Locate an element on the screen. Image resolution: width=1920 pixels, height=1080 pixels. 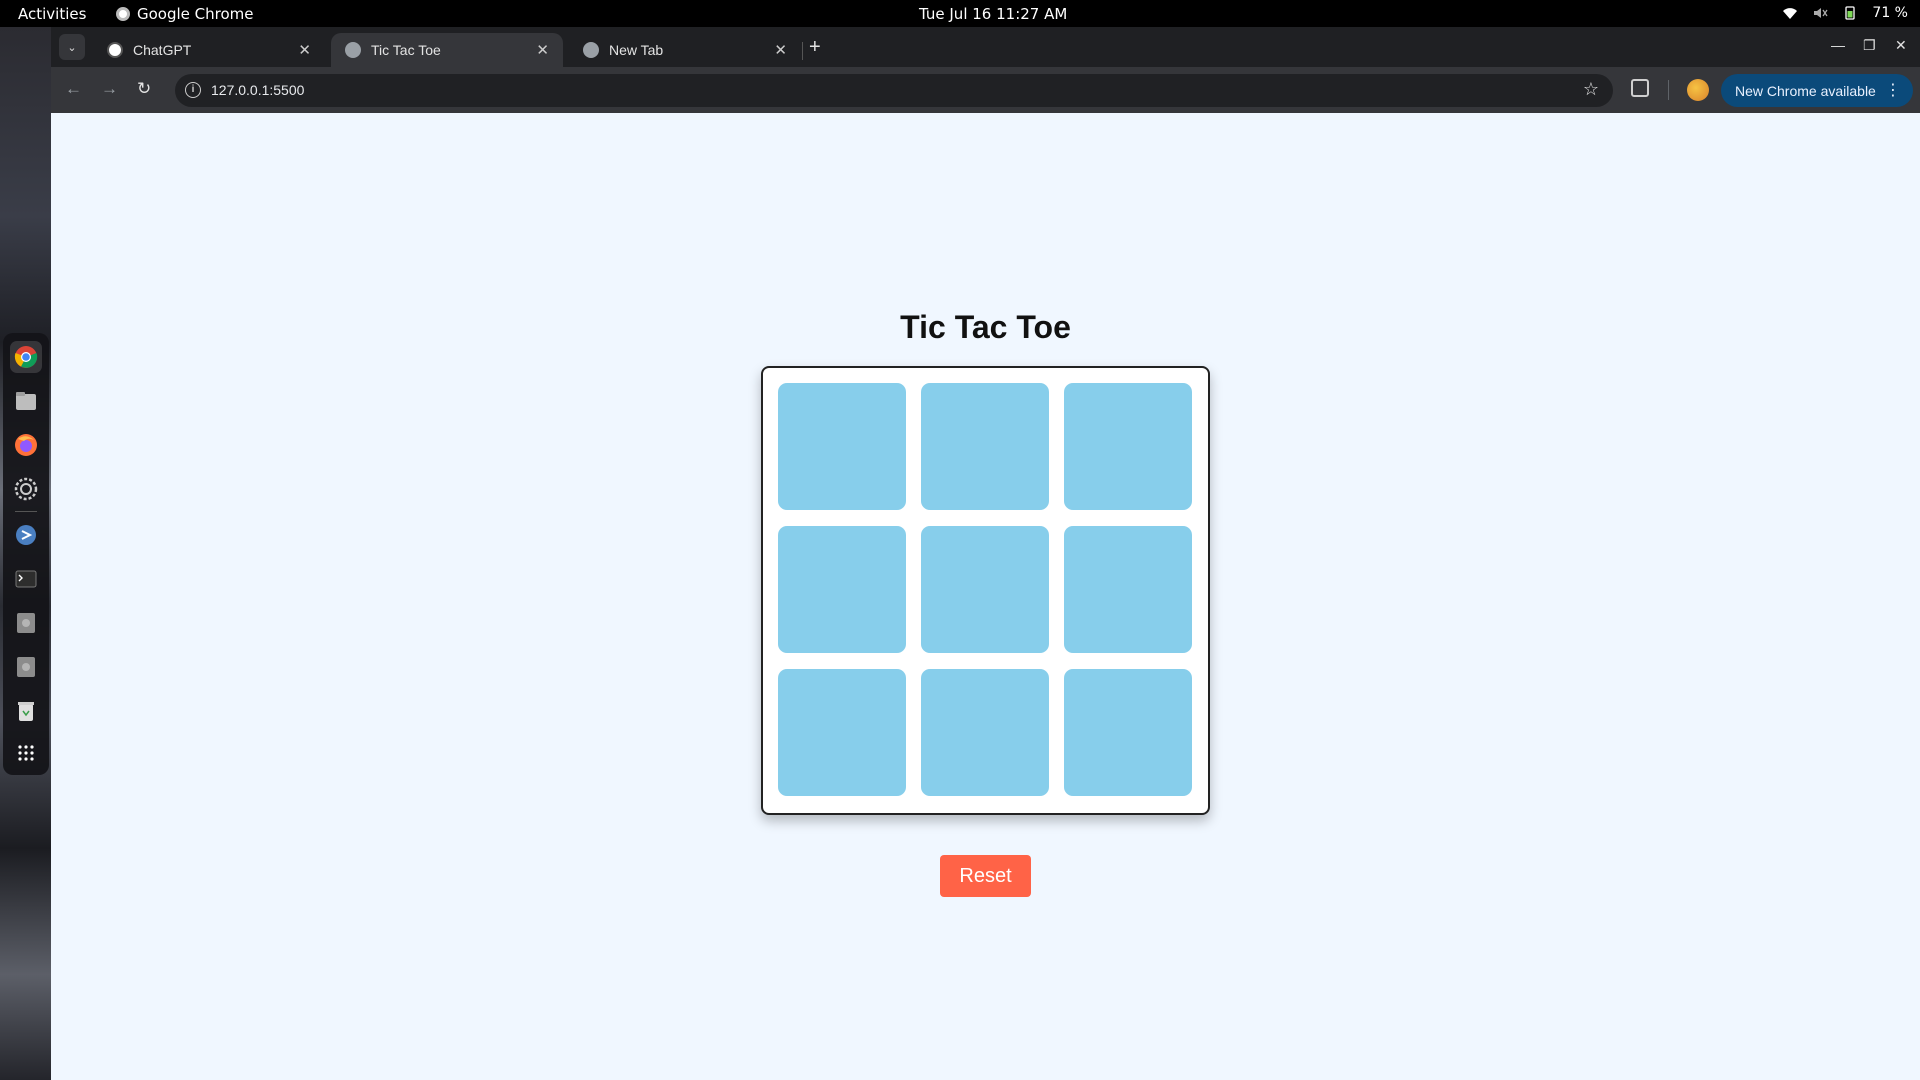
tab-new-tab: New Tab ✕ is located at coordinates (685, 50).